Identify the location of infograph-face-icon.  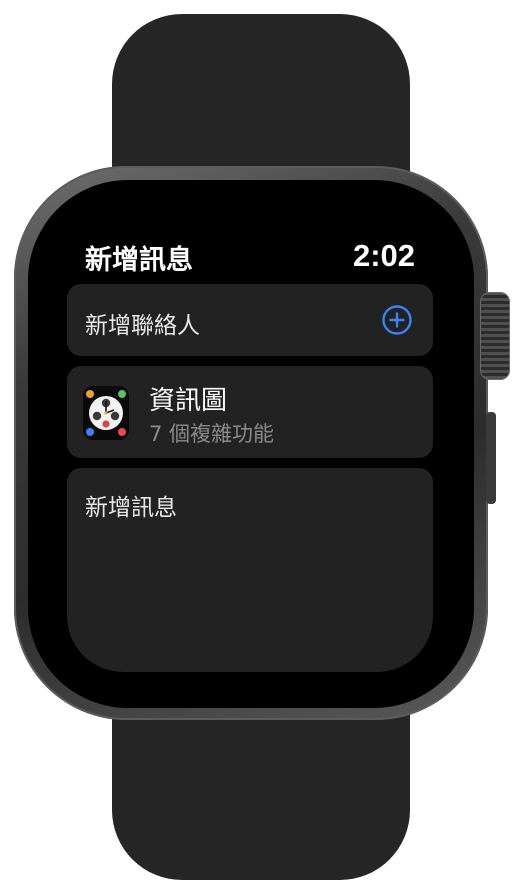
(106, 413).